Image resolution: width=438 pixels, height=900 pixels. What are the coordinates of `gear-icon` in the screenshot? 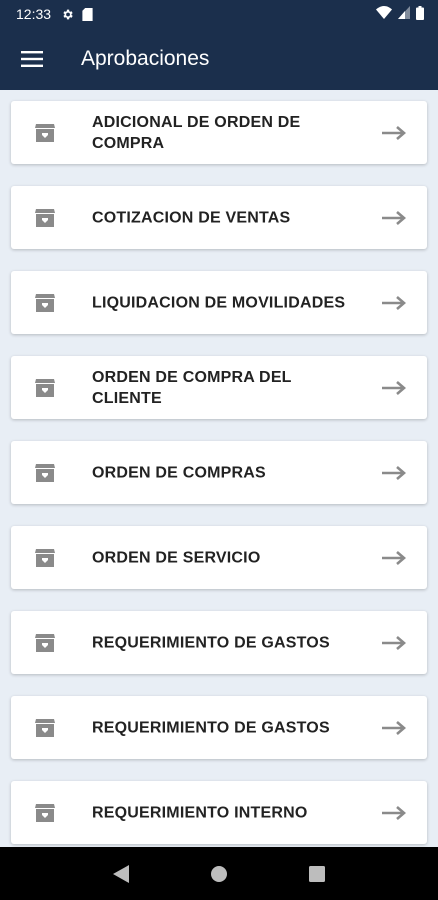 It's located at (67, 14).